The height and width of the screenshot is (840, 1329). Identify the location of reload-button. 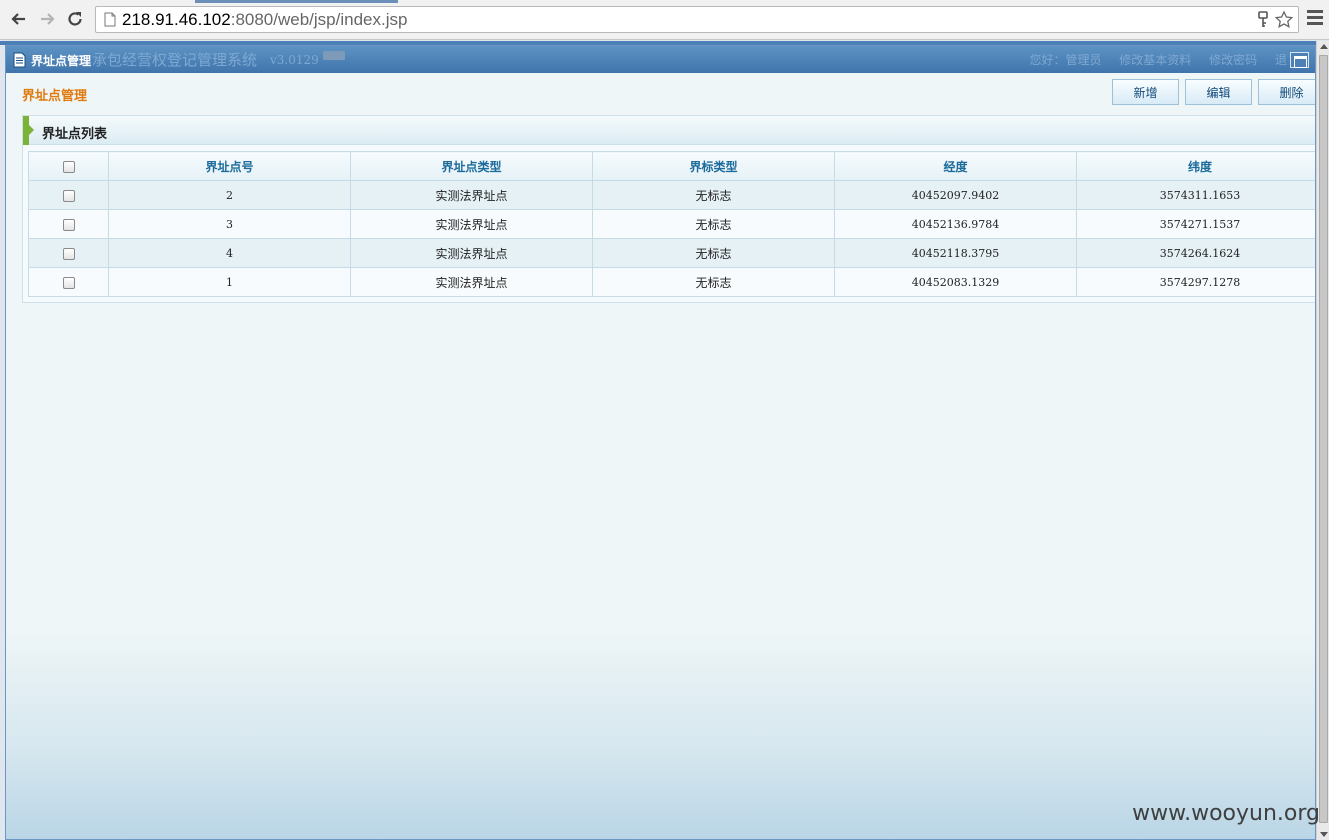
(75, 19).